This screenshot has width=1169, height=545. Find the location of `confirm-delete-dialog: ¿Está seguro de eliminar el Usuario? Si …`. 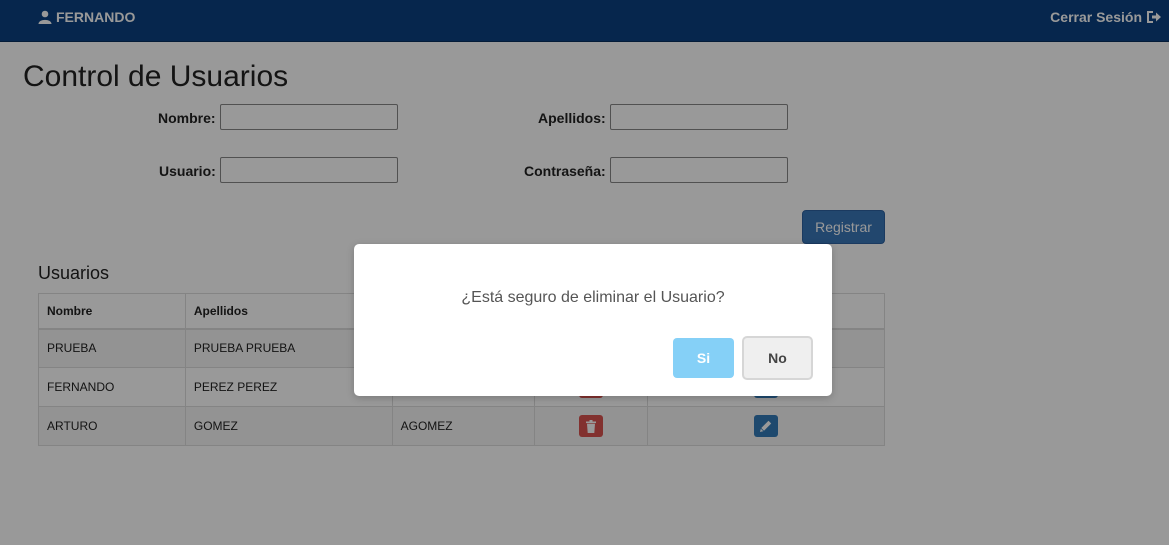

confirm-delete-dialog: ¿Está seguro de eliminar el Usuario? Si … is located at coordinates (593, 320).